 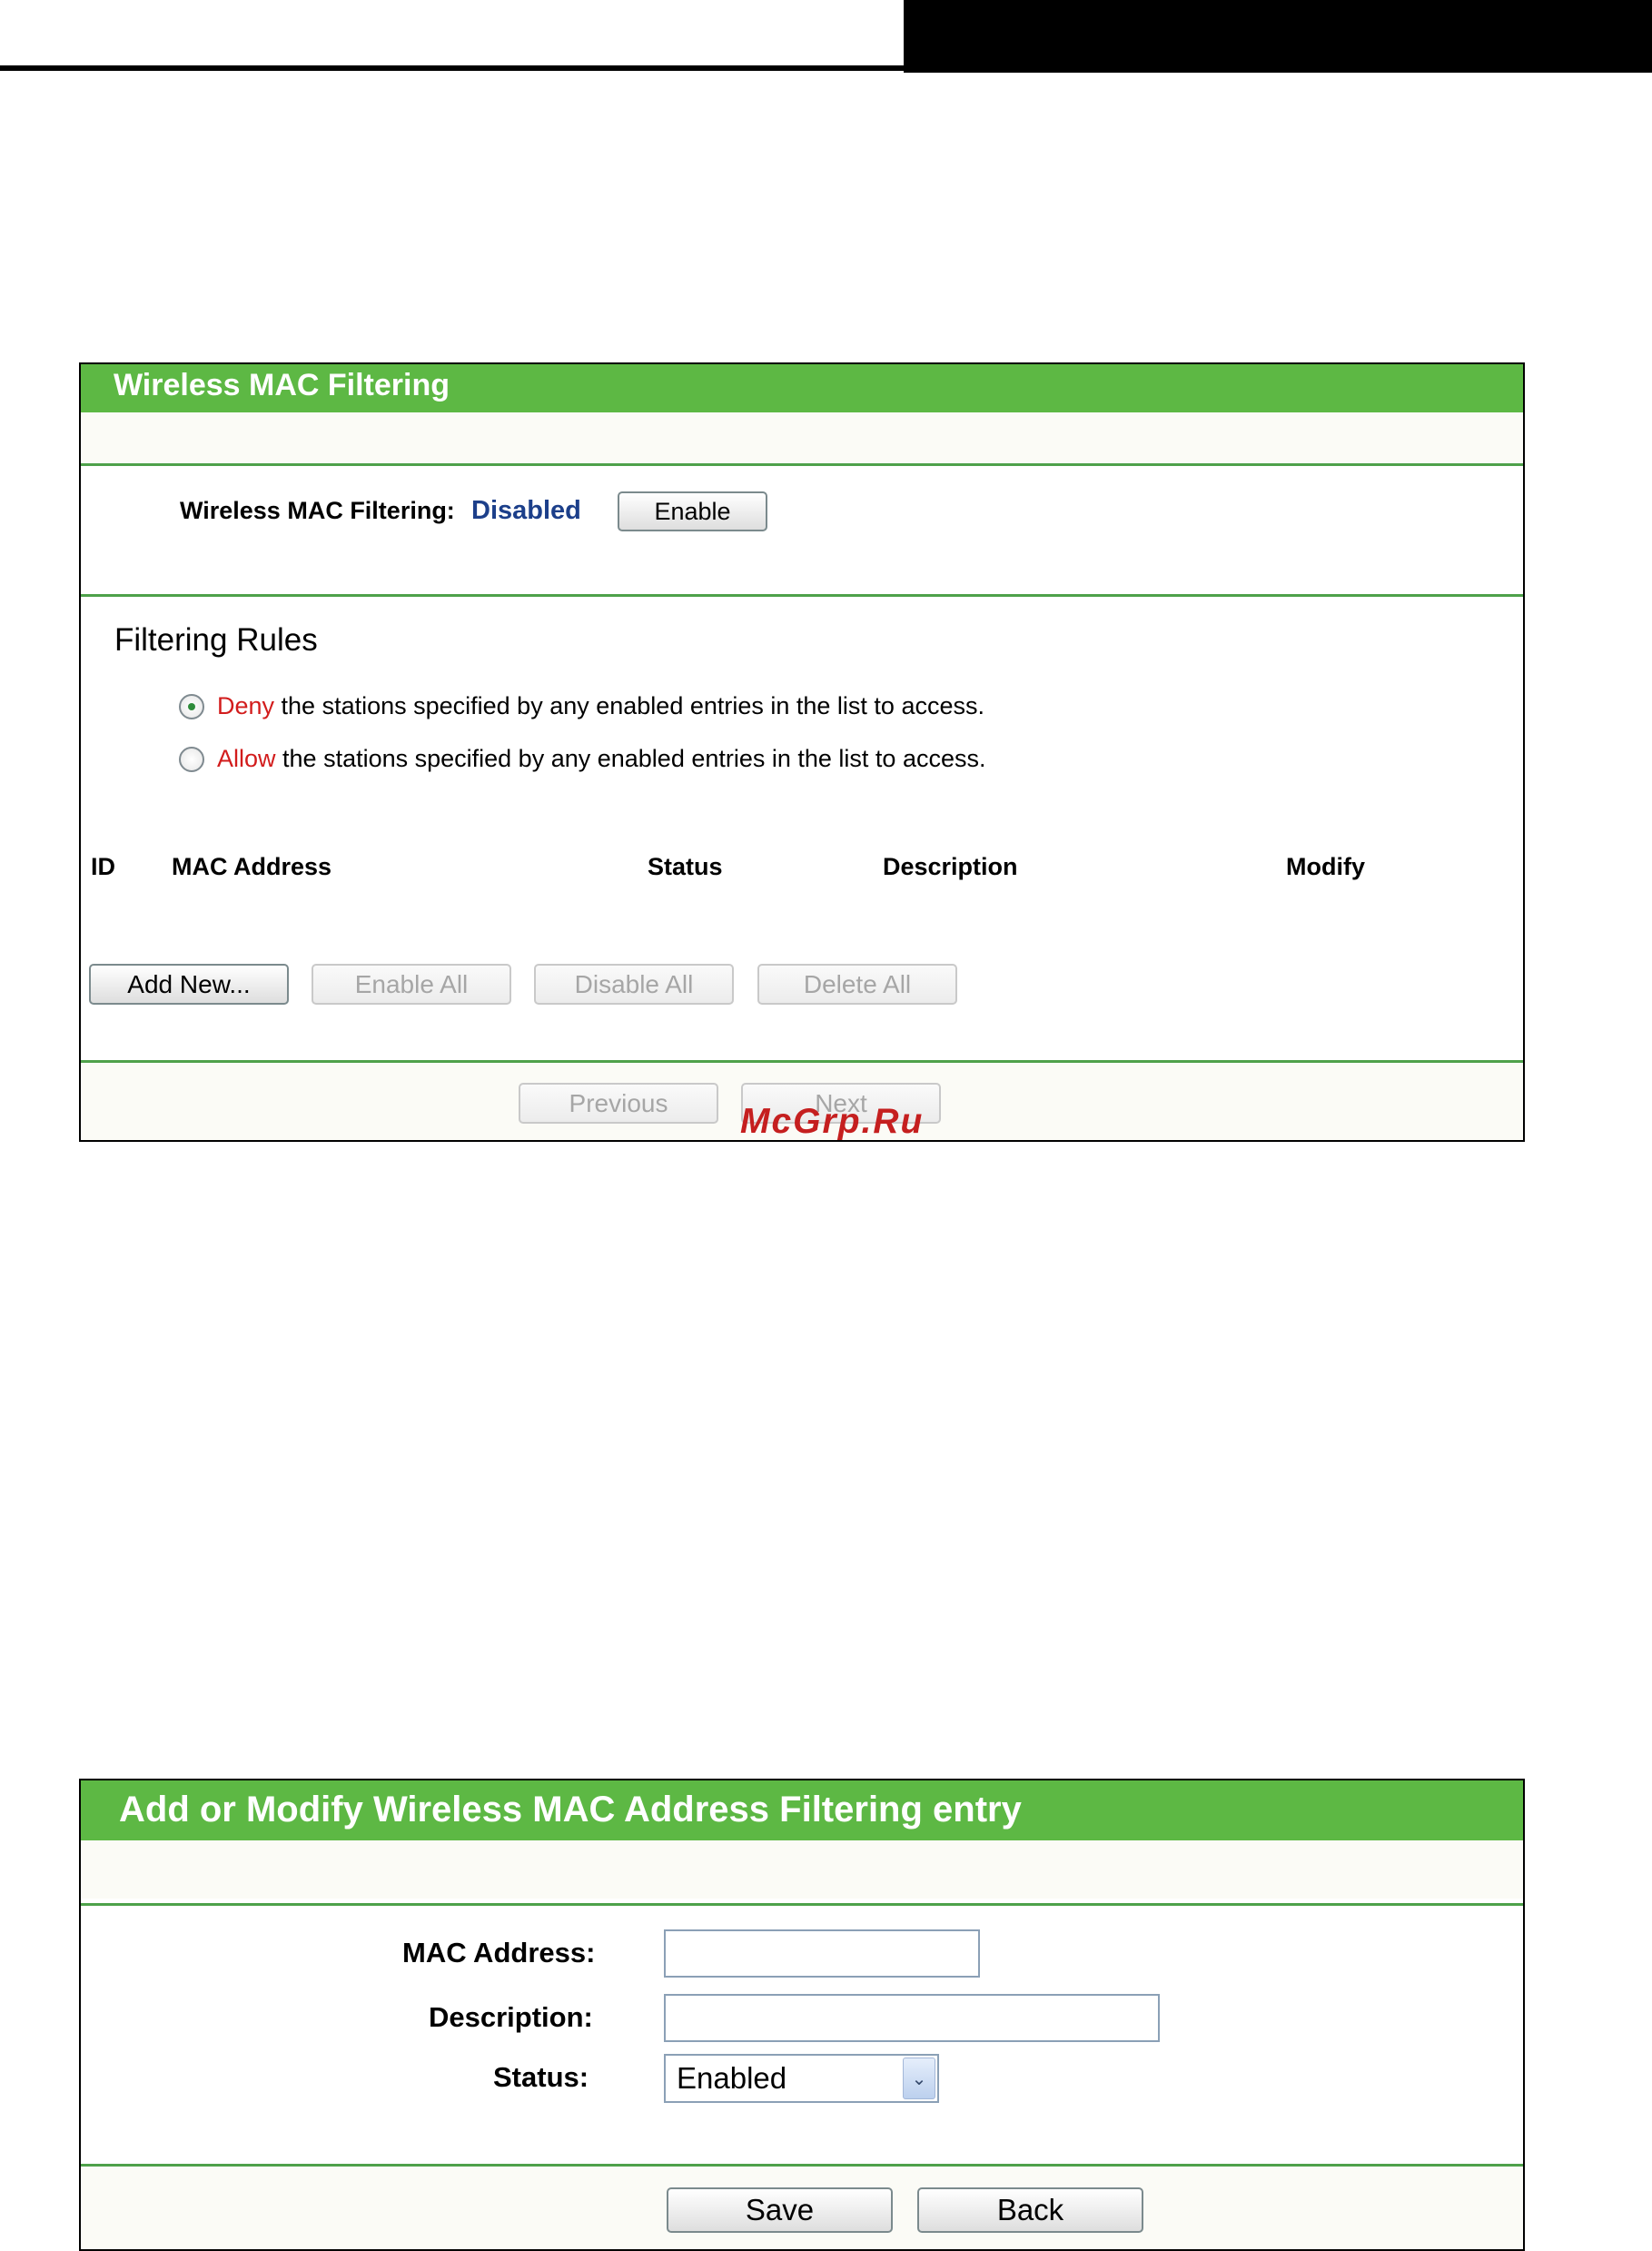 What do you see at coordinates (317, 511) in the screenshot?
I see `filtering-label: Wireless MAC Filtering:` at bounding box center [317, 511].